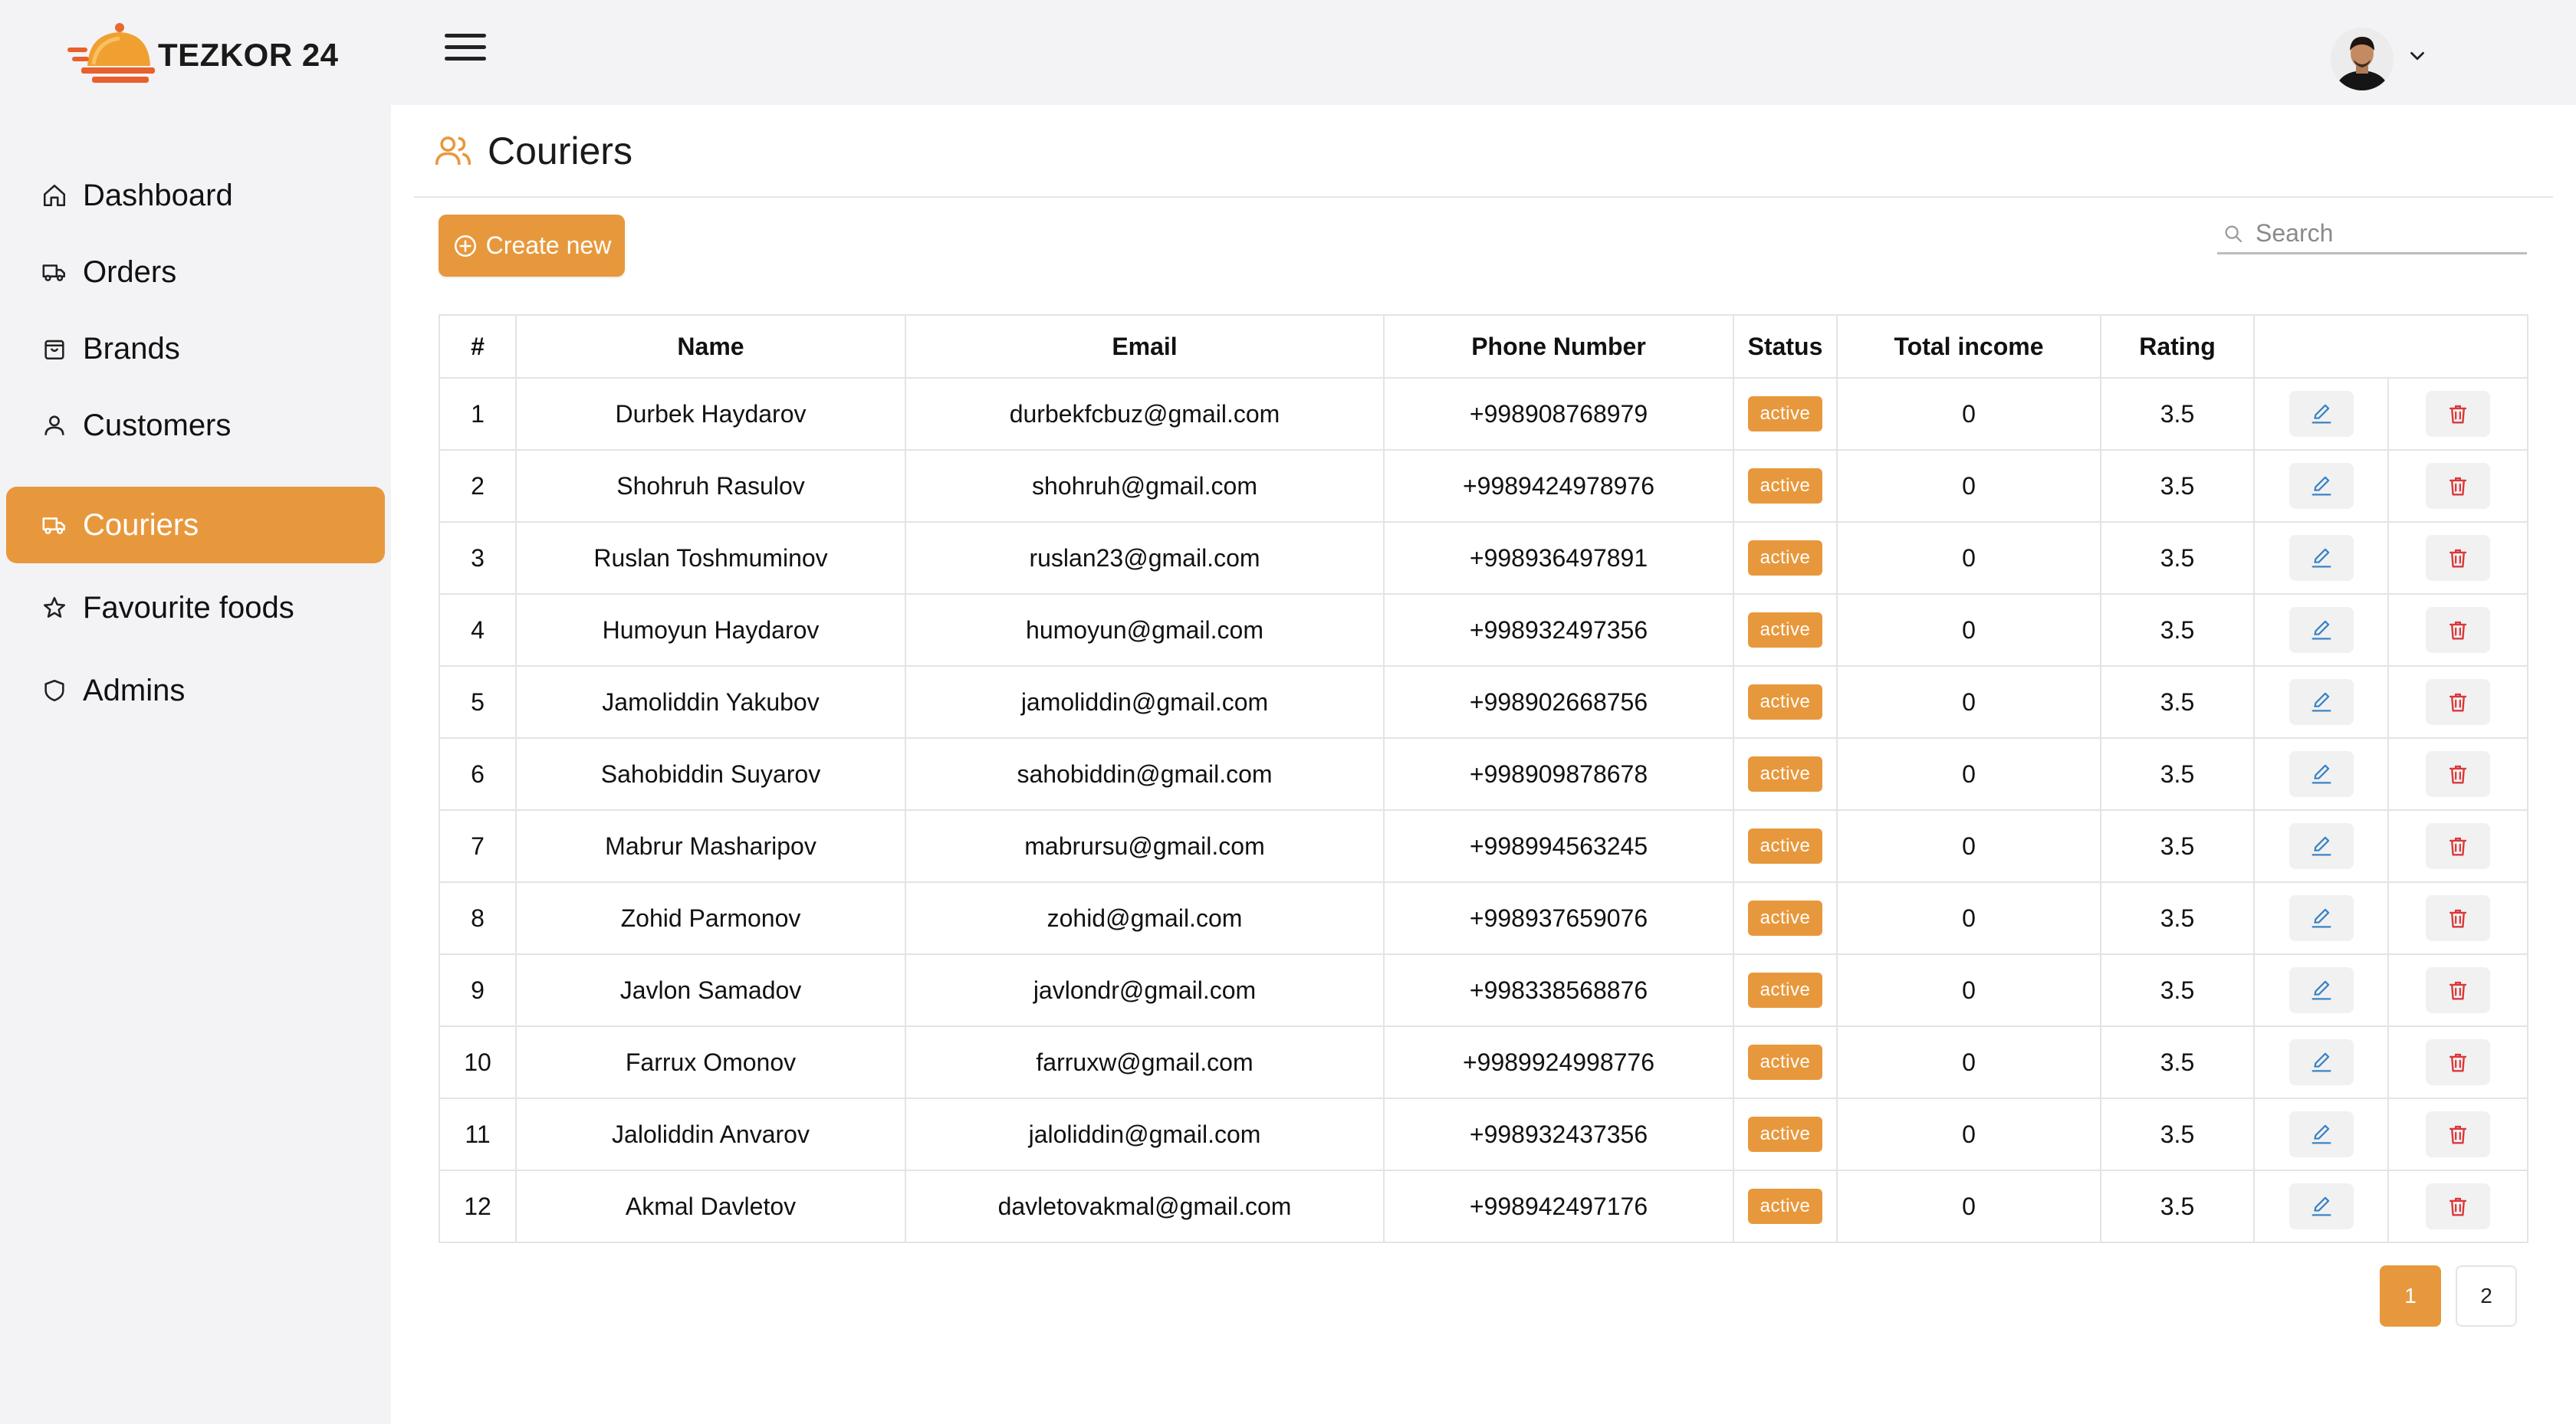 This screenshot has height=1424, width=2576. Describe the element at coordinates (1145, 630) in the screenshot. I see `cell-email: humoyun@gmail.com` at that location.